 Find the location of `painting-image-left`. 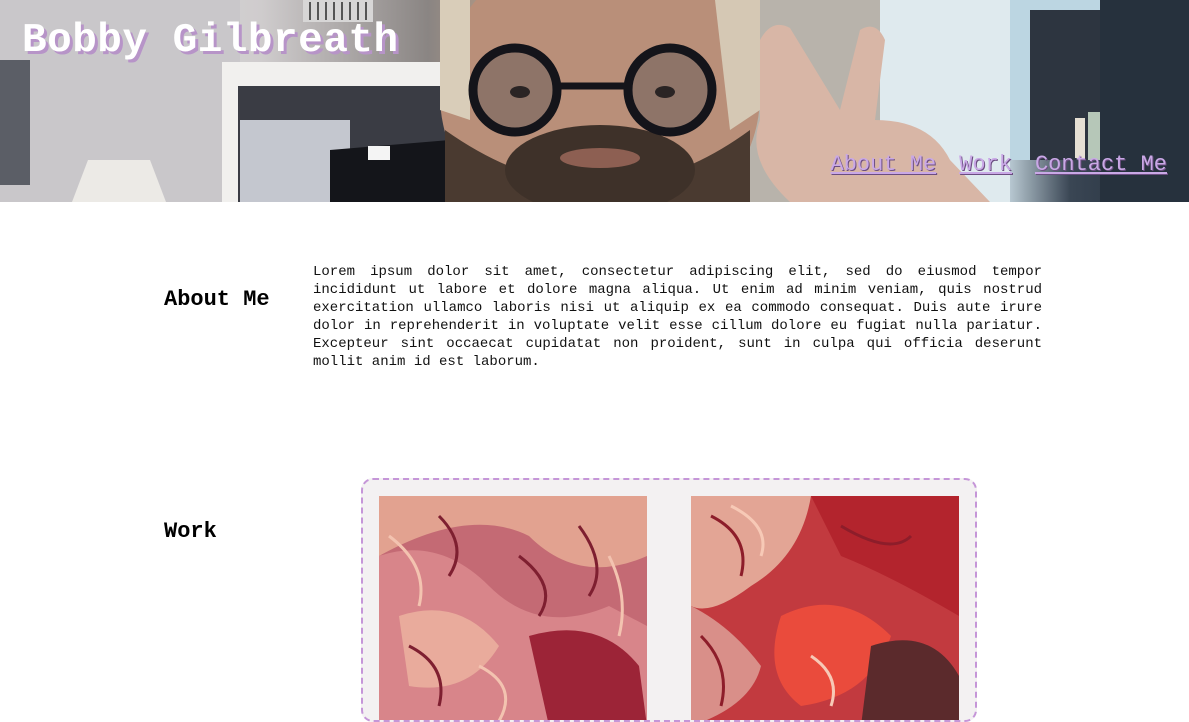

painting-image-left is located at coordinates (513, 609).